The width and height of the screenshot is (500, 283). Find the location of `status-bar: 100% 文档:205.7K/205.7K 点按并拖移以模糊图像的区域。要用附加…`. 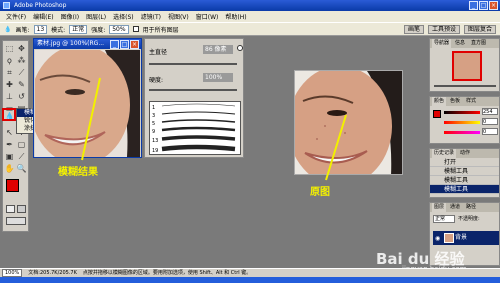

status-bar: 100% 文档:205.7K/205.7K 点按并拖移以模糊图像的区域。要用附加… is located at coordinates (250, 272).